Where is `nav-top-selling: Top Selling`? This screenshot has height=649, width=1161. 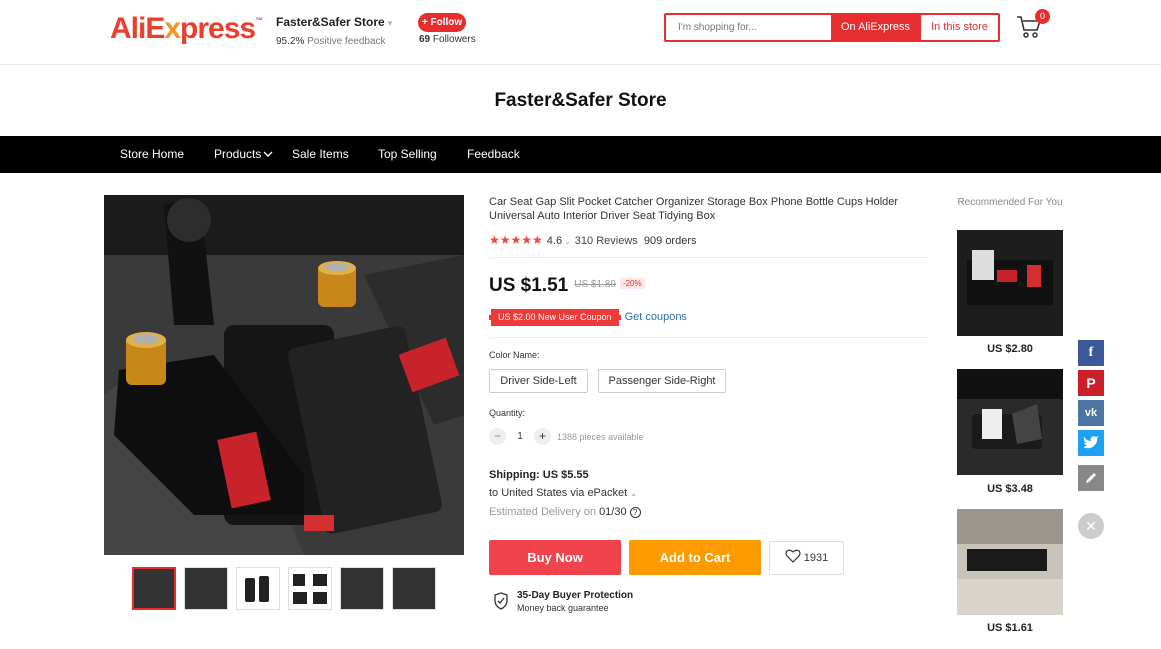
nav-top-selling: Top Selling is located at coordinates (407, 154).